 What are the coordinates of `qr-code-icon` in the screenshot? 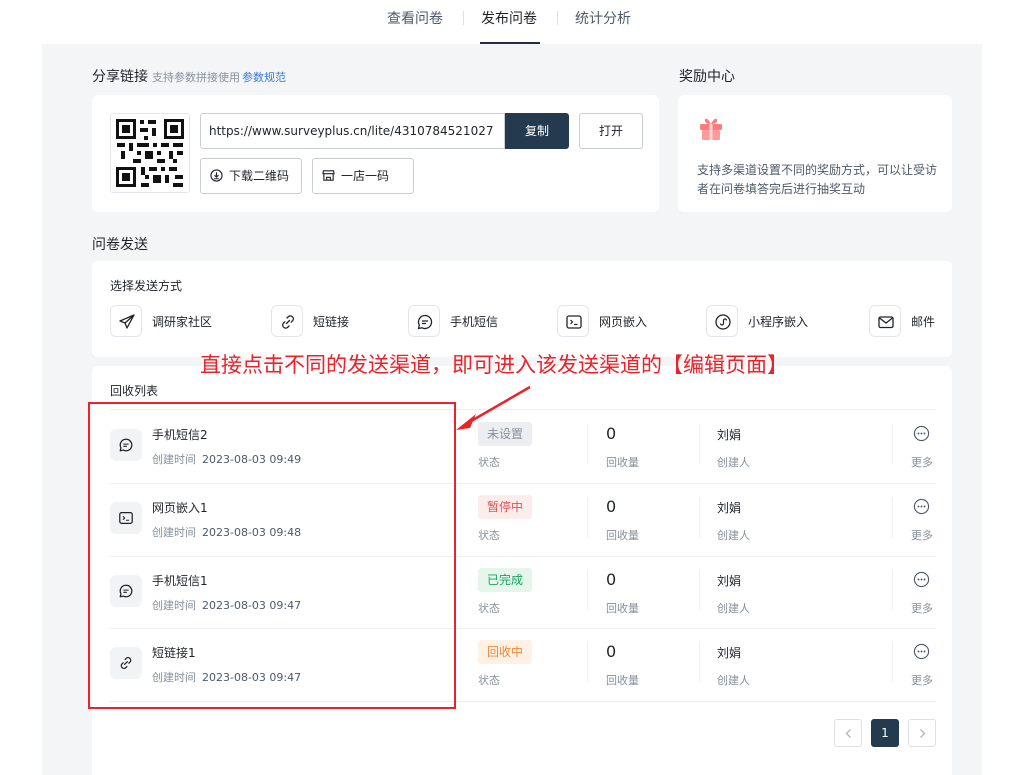 It's located at (150, 153).